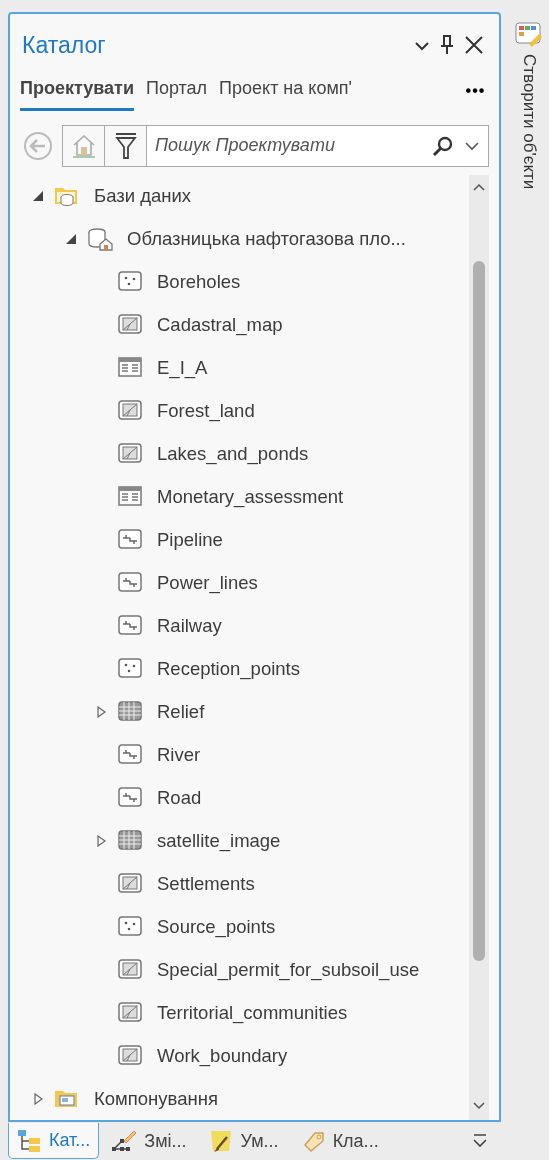  What do you see at coordinates (77, 92) in the screenshot?
I see `catalog-tab: Проектувати` at bounding box center [77, 92].